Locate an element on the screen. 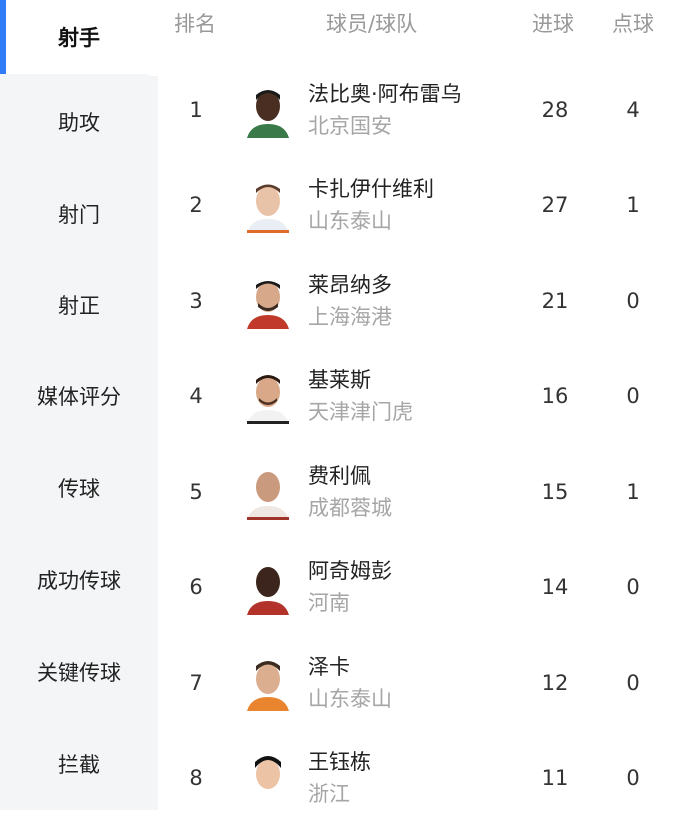  team-name: 上海海港 is located at coordinates (350, 317).